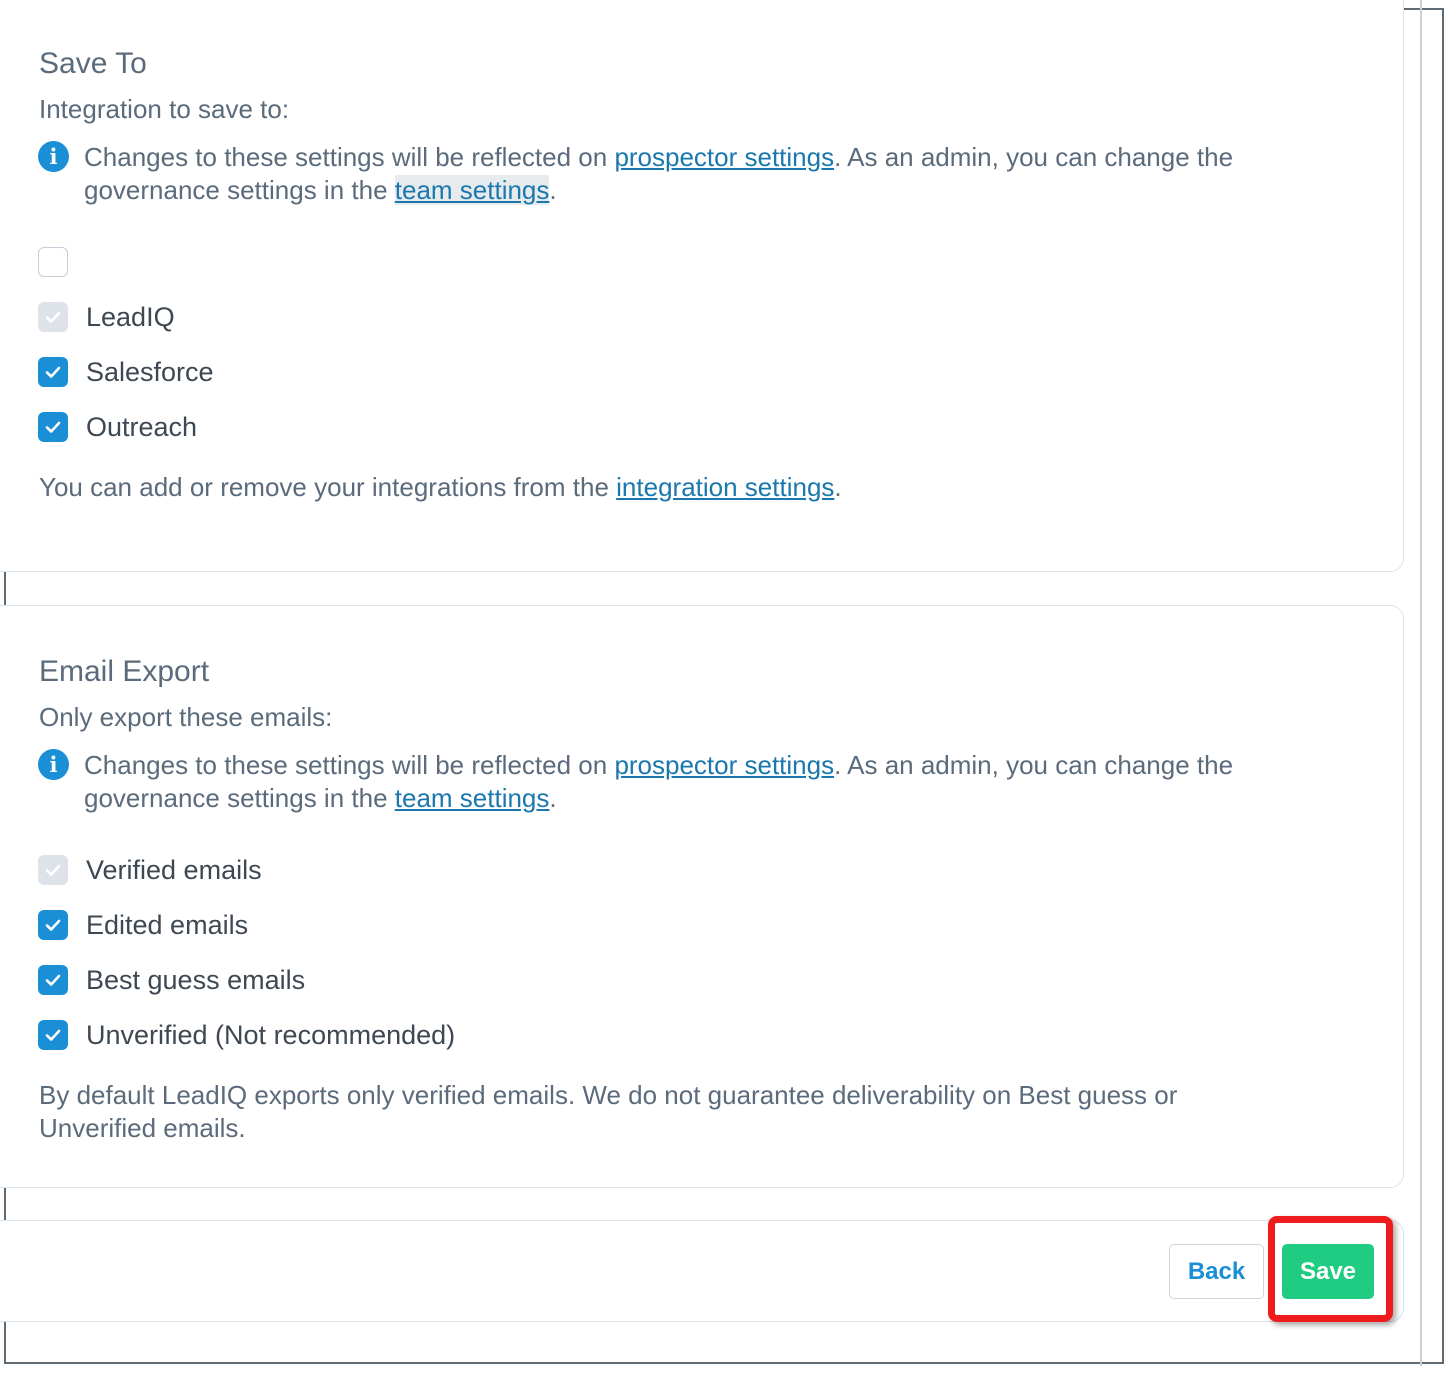  Describe the element at coordinates (164, 109) in the screenshot. I see `save-to-subtitle: Integration to save to:` at that location.